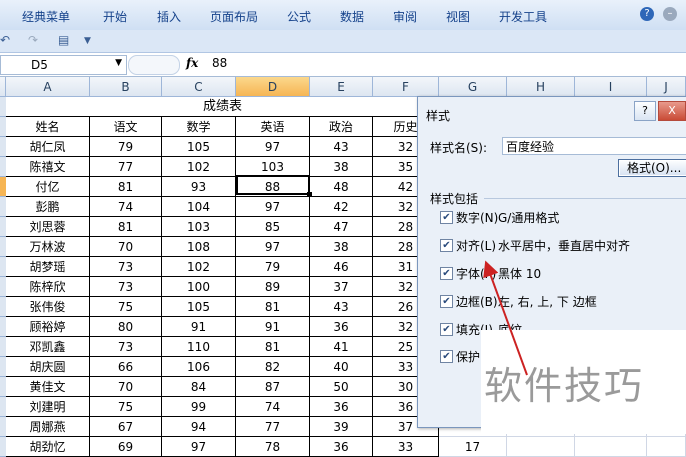 This screenshot has height=457, width=686. What do you see at coordinates (406, 447) in the screenshot?
I see `table-cell: 33` at bounding box center [406, 447].